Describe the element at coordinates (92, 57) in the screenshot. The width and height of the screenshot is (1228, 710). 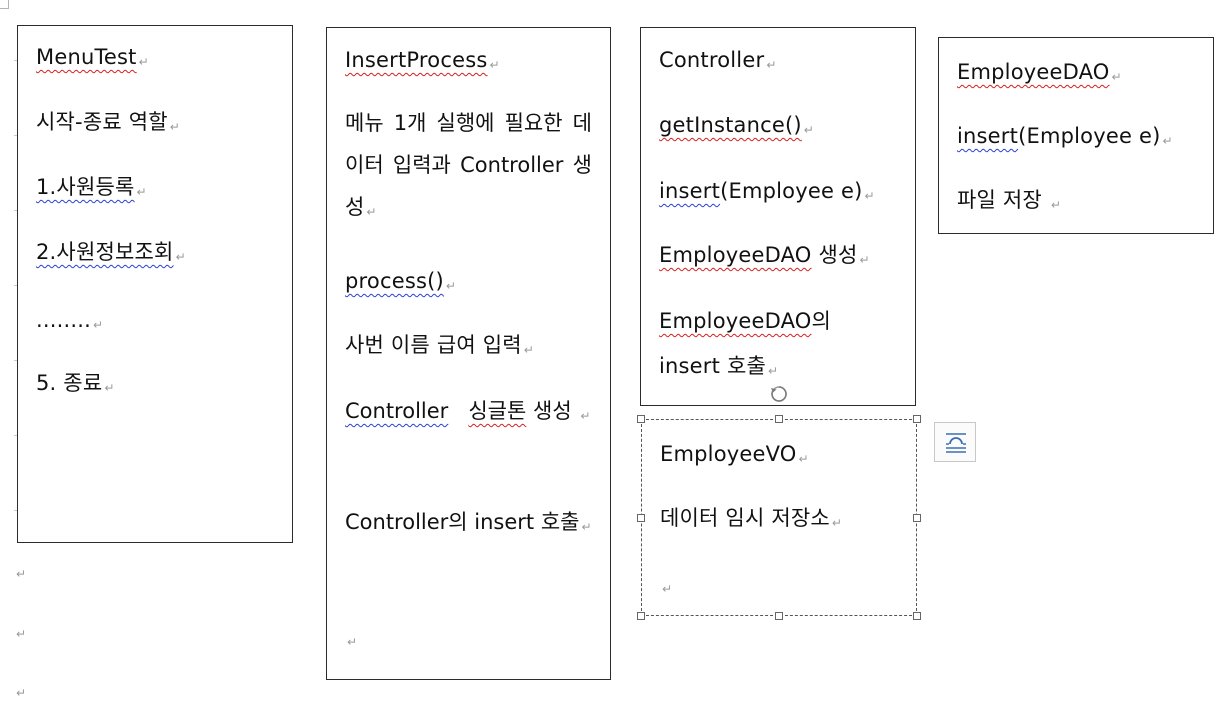
I see `menu-test-title: MenuTest ↵` at that location.